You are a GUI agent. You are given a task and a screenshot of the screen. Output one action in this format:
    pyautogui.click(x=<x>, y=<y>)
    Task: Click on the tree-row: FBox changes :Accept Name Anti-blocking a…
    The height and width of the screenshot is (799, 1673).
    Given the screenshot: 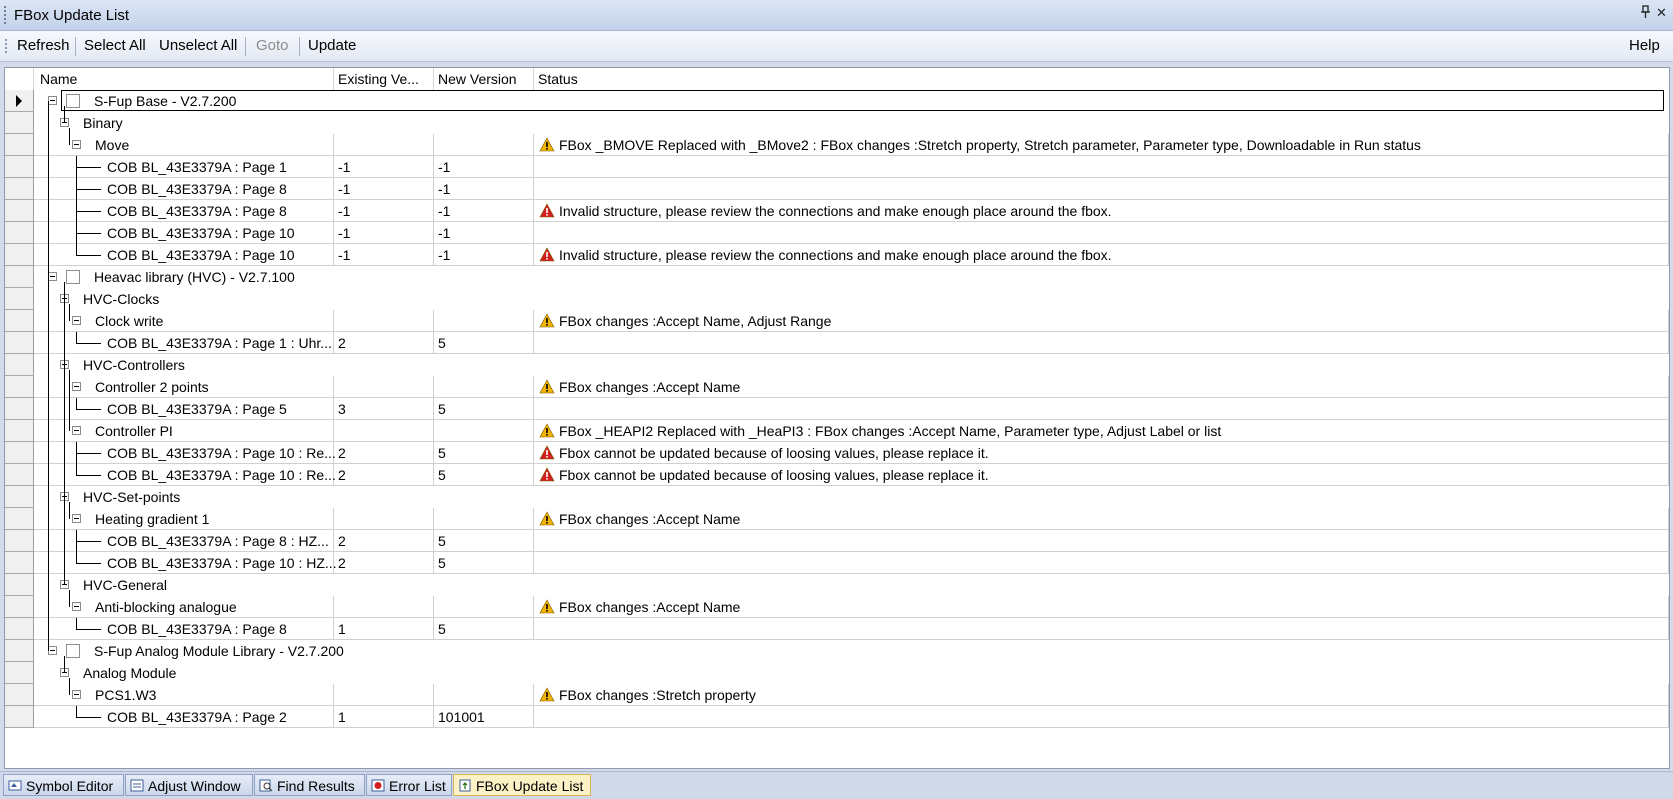 What is the action you would take?
    pyautogui.click(x=837, y=607)
    